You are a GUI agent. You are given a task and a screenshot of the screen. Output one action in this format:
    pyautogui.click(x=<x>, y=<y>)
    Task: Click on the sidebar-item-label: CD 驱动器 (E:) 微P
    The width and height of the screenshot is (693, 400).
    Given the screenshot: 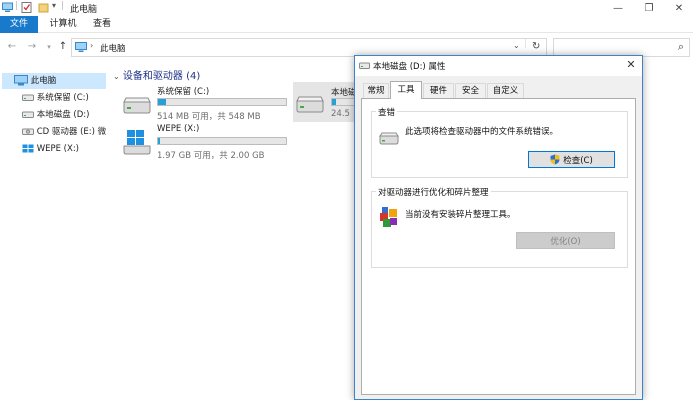 What is the action you would take?
    pyautogui.click(x=71, y=132)
    